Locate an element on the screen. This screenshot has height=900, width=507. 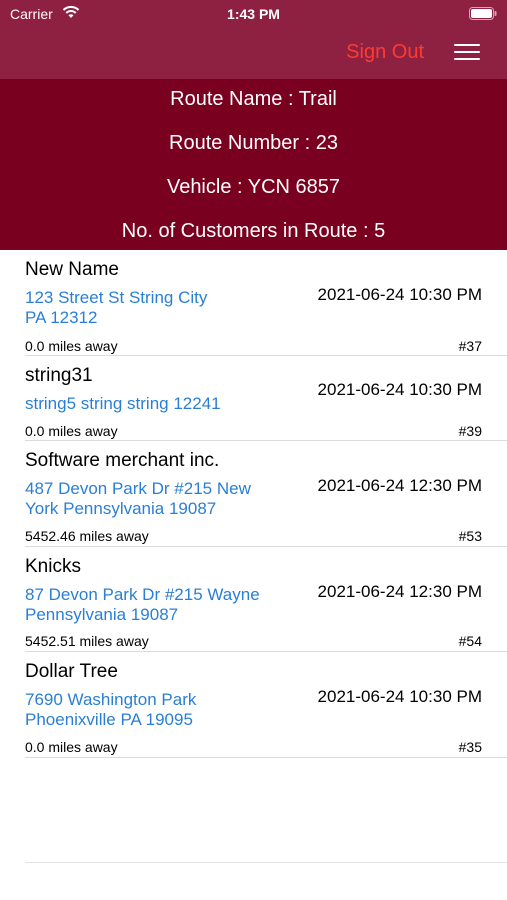
navigation-bar: Carrier 1:43 PM Sign Out is located at coordinates (253, 39).